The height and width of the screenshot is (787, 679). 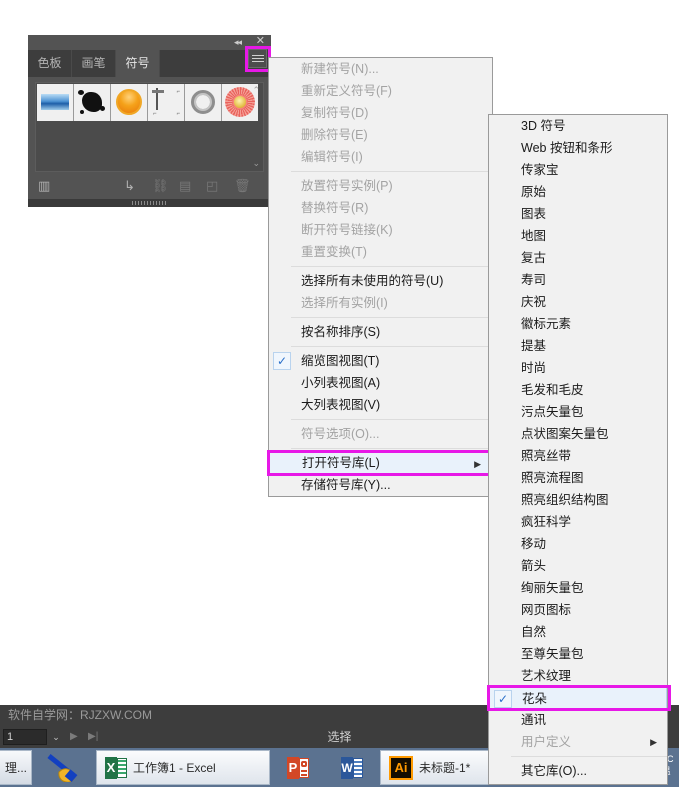 I want to click on artboard-number-field: 1, so click(x=25, y=737).